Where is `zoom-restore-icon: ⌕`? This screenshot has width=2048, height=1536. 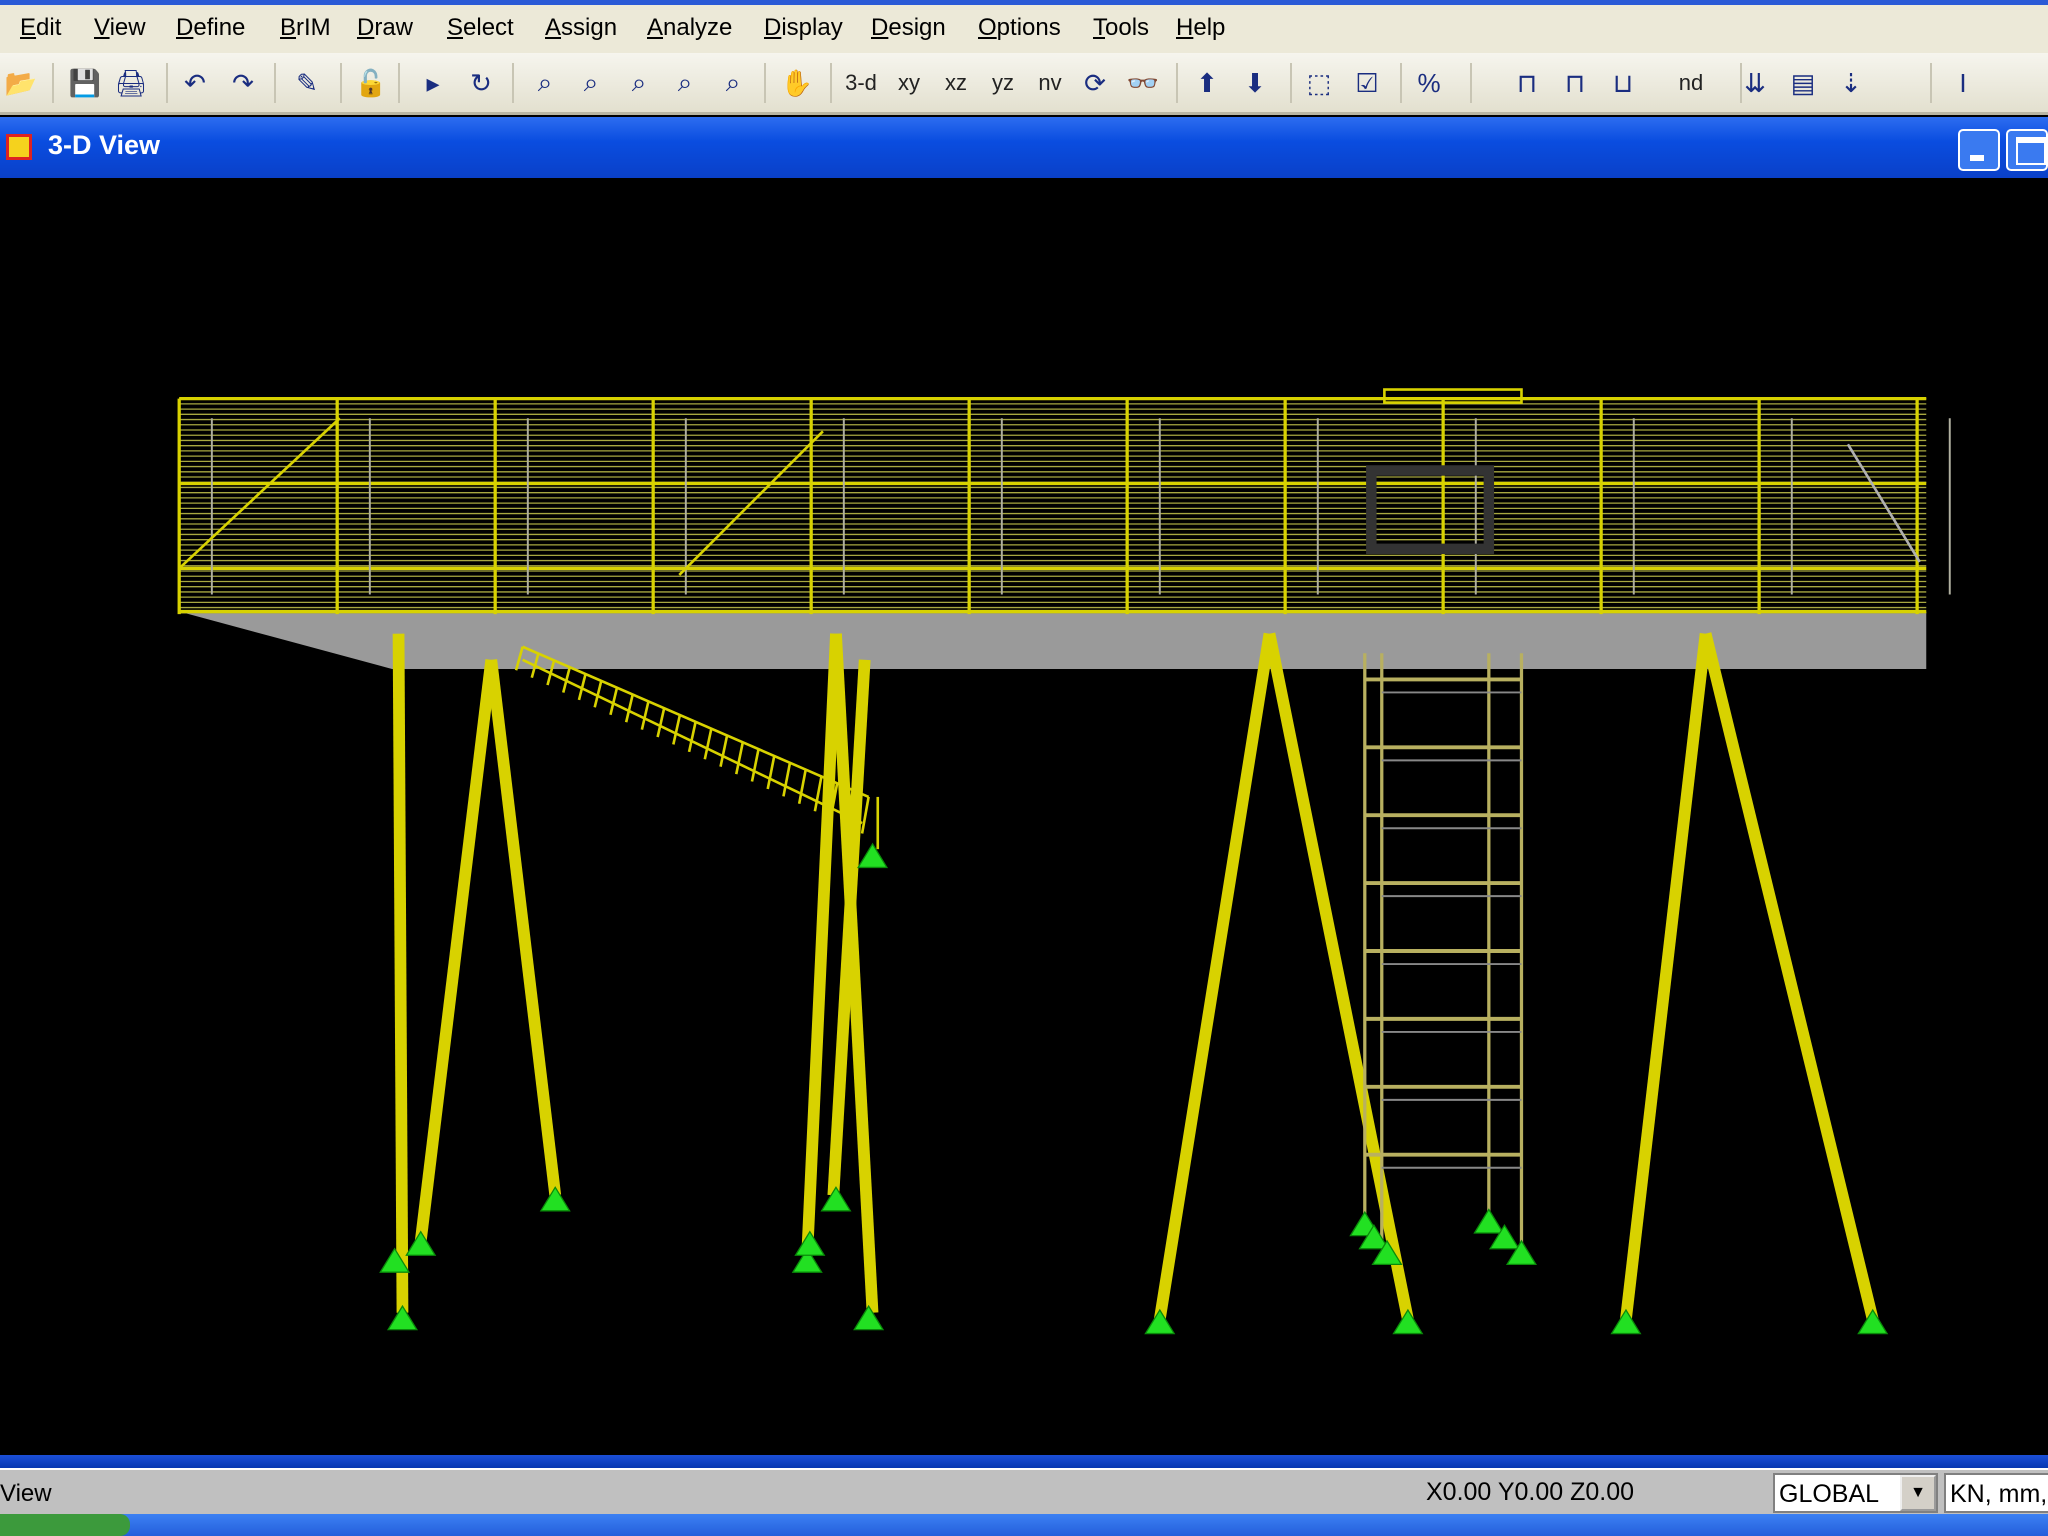 zoom-restore-icon: ⌕ is located at coordinates (591, 83).